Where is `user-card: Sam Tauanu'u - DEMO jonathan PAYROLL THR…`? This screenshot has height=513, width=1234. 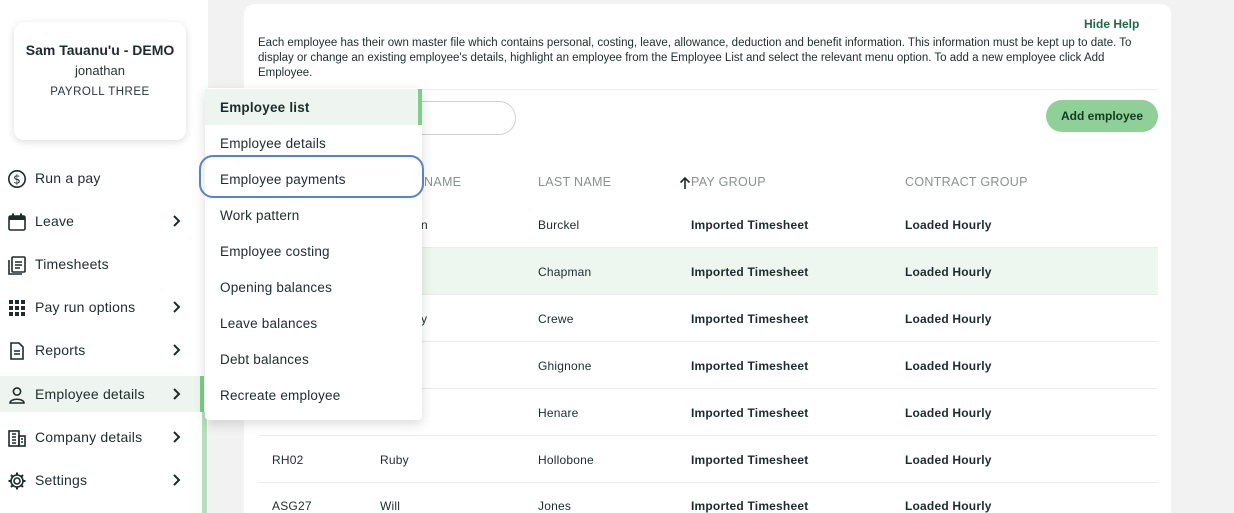
user-card: Sam Tauanu'u - DEMO jonathan PAYROLL THR… is located at coordinates (100, 81).